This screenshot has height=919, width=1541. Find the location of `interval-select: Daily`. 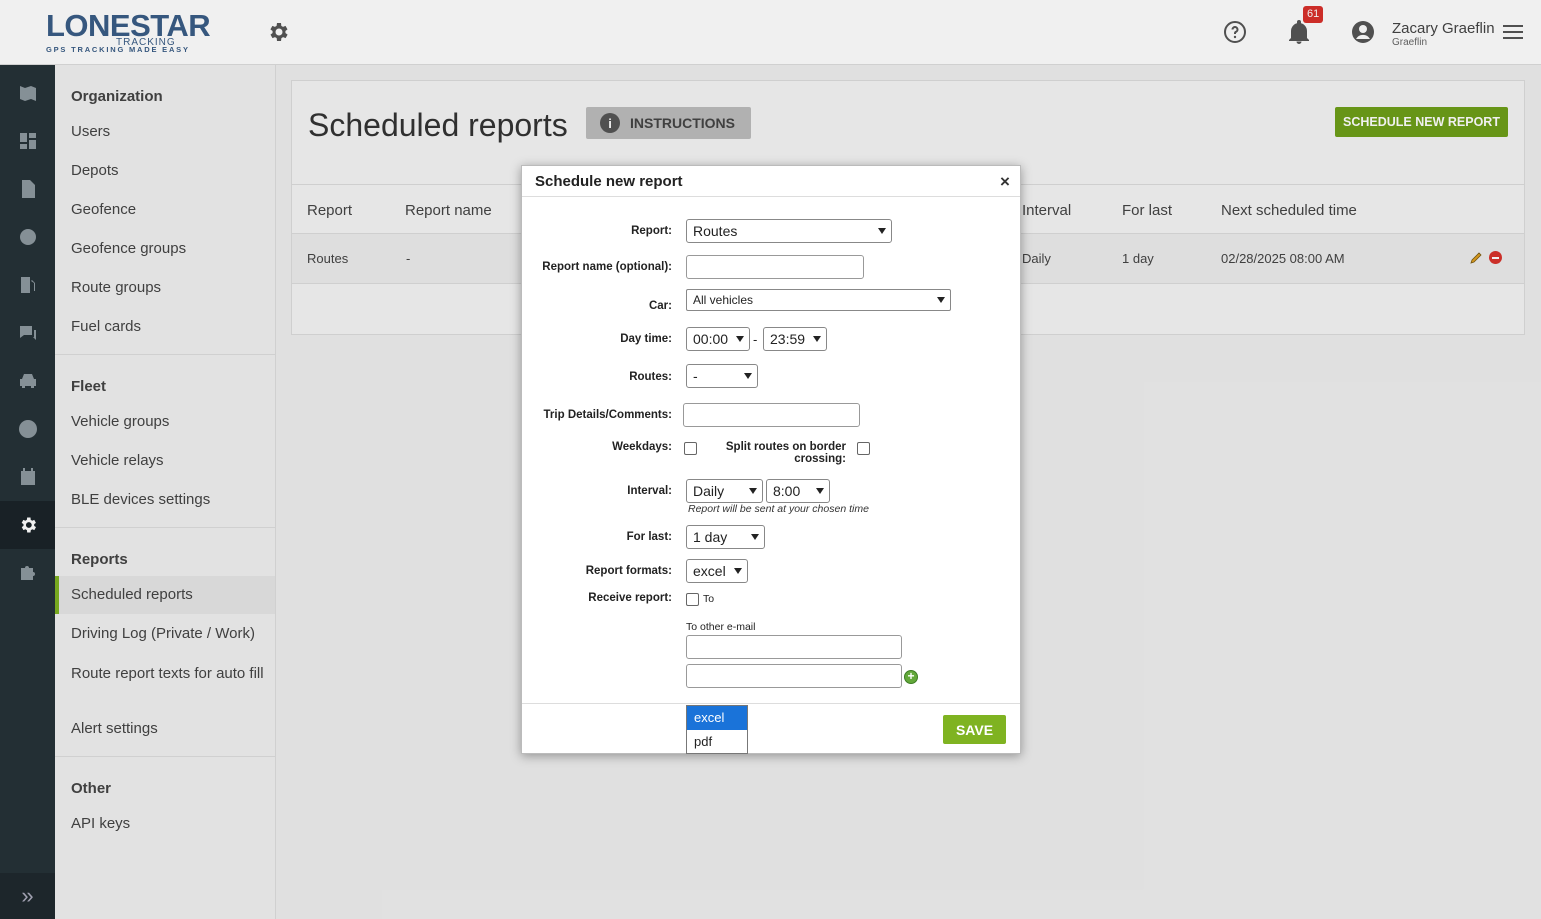

interval-select: Daily is located at coordinates (724, 491).